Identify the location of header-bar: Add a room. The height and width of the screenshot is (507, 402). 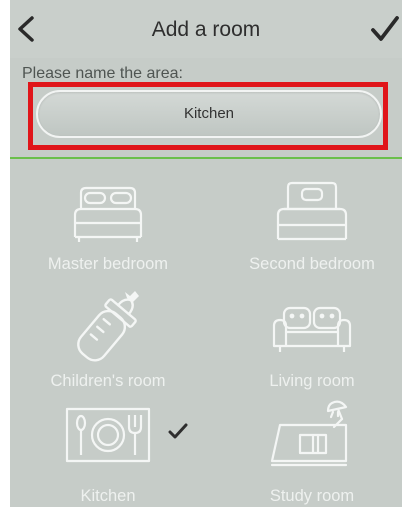
(206, 29).